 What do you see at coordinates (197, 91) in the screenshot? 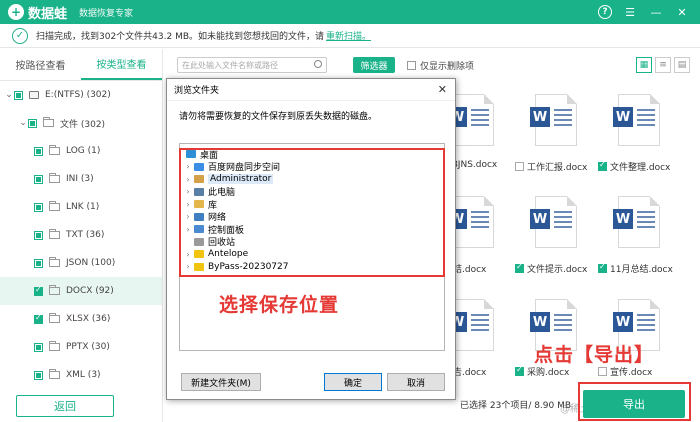
I see `dialog-title: 浏览文件夹` at bounding box center [197, 91].